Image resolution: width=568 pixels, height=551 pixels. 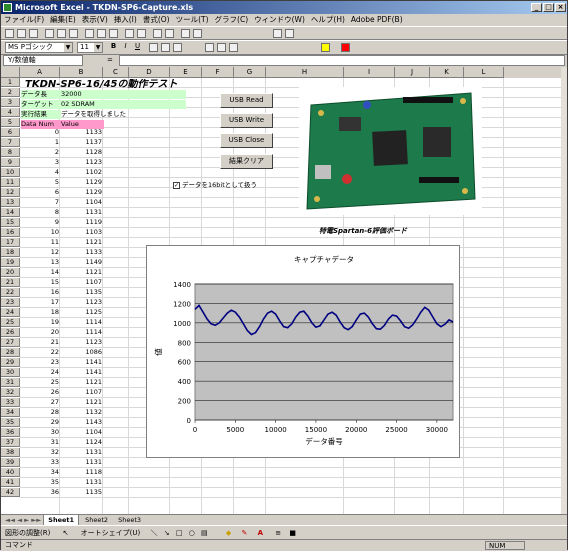 What do you see at coordinates (10, 462) in the screenshot?
I see `row-header-39: 39` at bounding box center [10, 462].